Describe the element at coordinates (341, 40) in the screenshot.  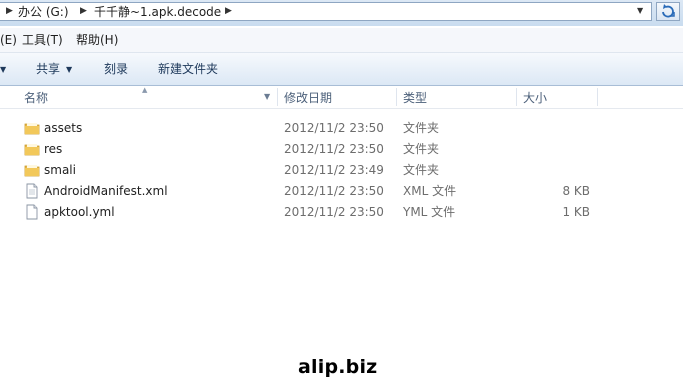
I see `menu-bar: (E) 工具(T) 帮助(H)` at that location.